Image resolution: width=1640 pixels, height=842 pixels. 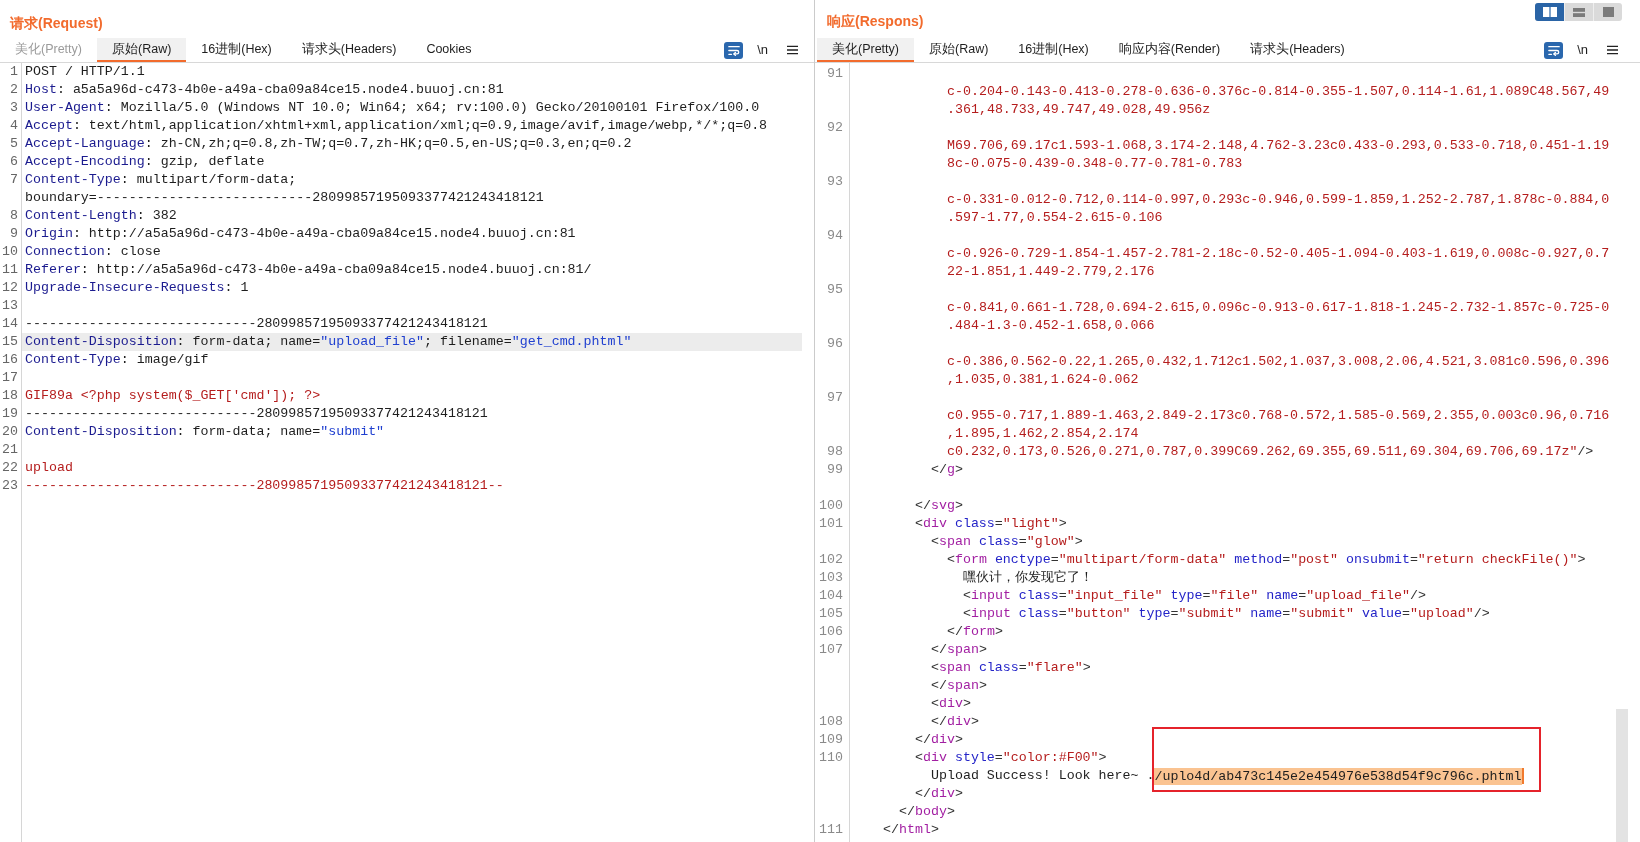 I want to click on code-line: <div>, so click(x=951, y=704).